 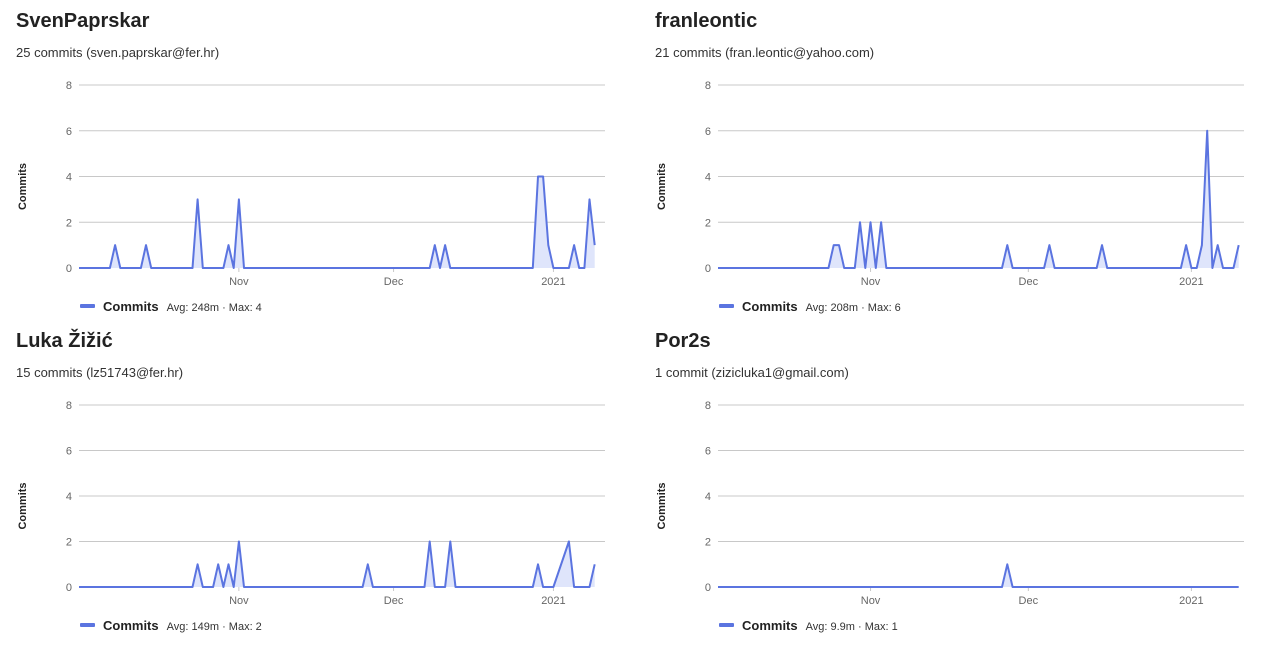 What do you see at coordinates (852, 627) in the screenshot?
I see `legend-stats: Avg: 9.9m · Max: 1` at bounding box center [852, 627].